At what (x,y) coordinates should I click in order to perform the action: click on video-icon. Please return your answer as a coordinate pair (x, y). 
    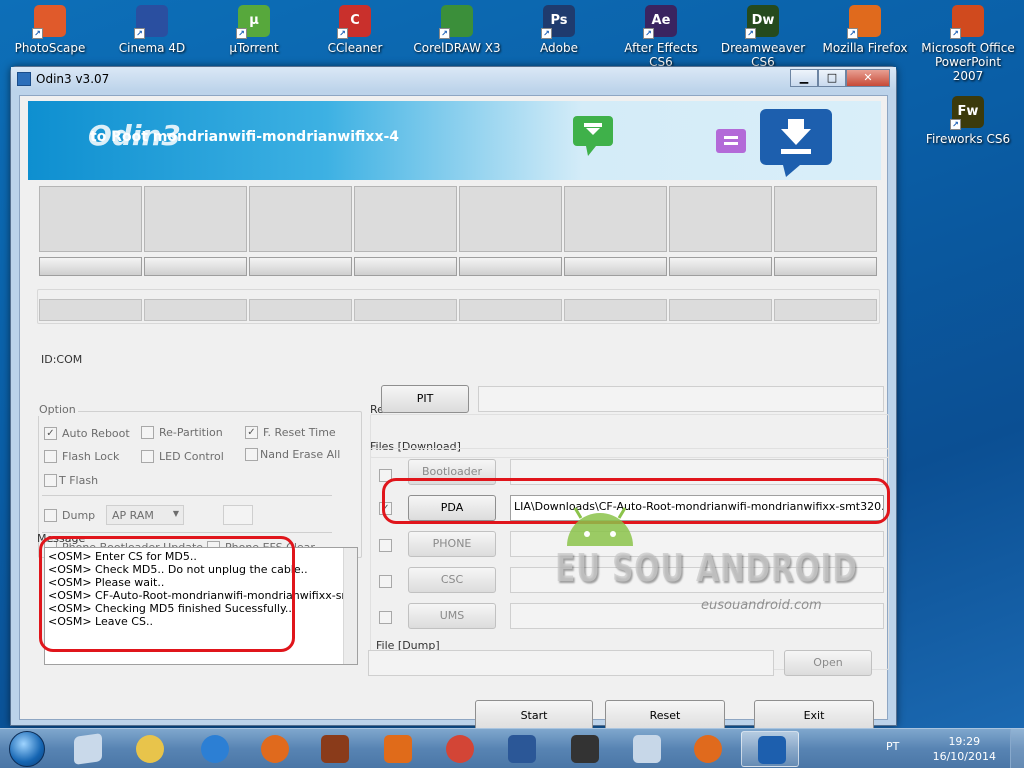
    Looking at the image, I should click on (585, 749).